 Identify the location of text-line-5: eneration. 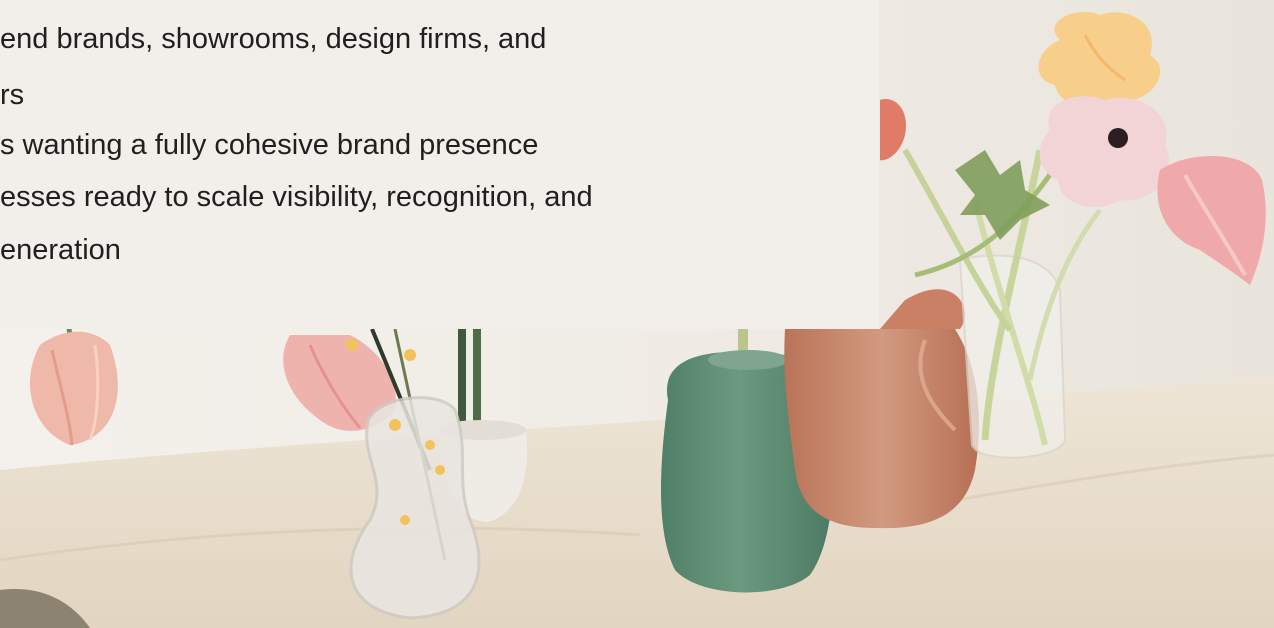
(60, 250).